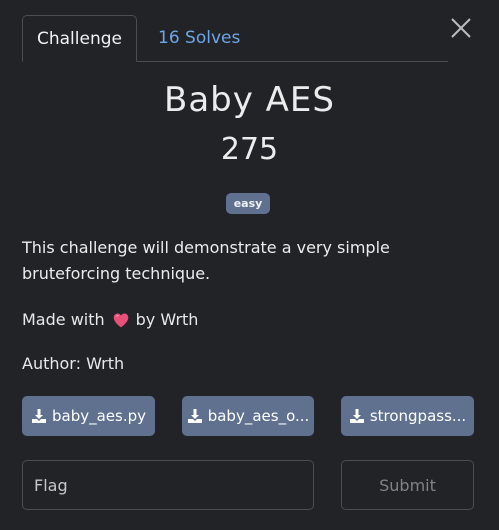  I want to click on tab-challenge: Challenge, so click(79, 38).